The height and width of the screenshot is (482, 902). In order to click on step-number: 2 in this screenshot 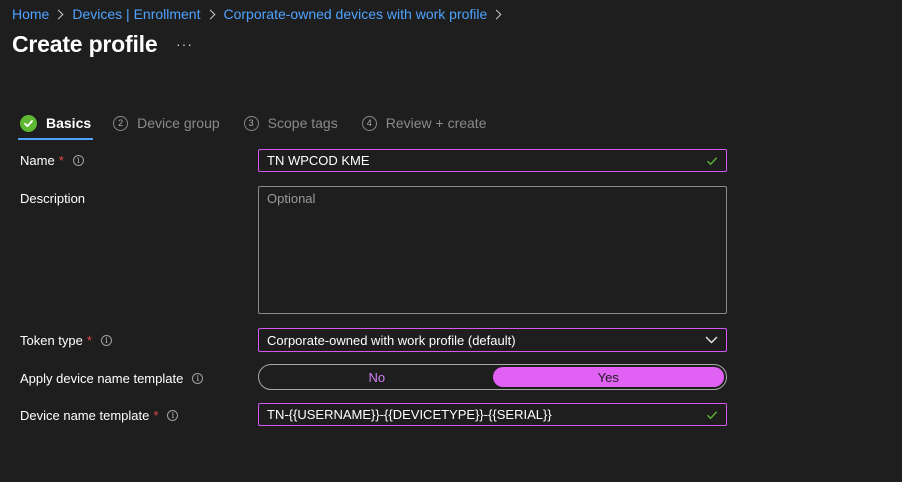, I will do `click(121, 123)`.